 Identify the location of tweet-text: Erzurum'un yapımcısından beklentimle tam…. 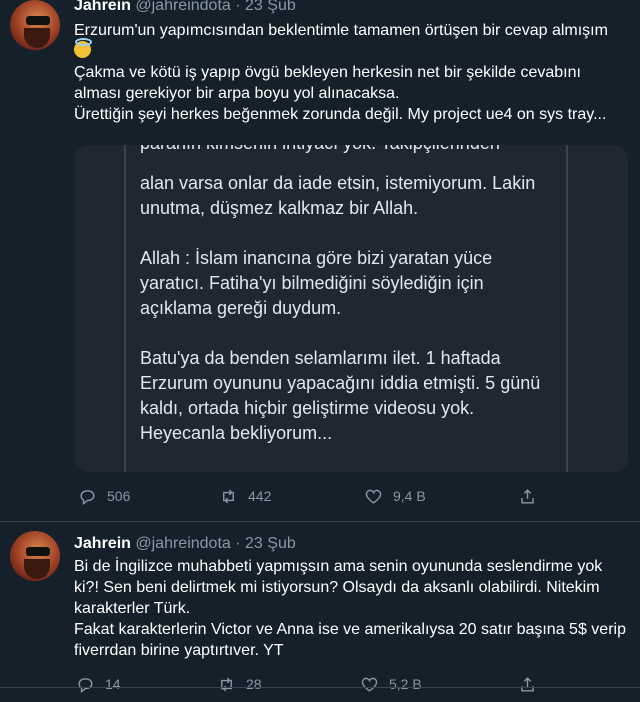
(351, 72).